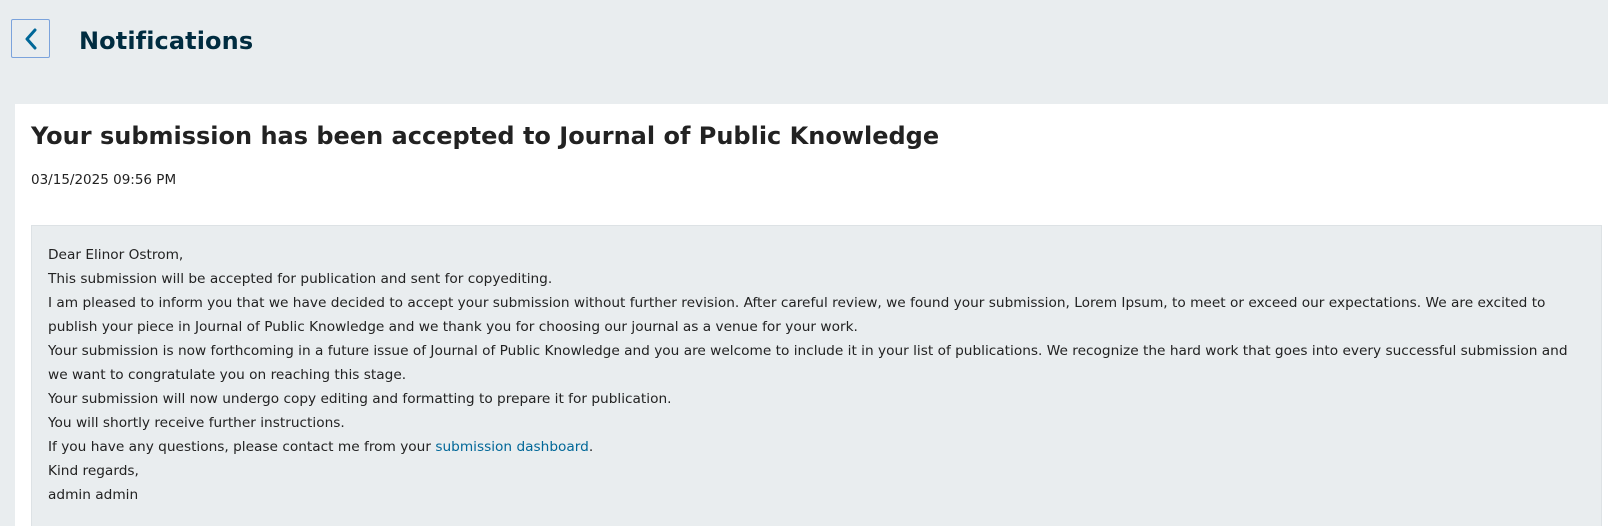 The image size is (1608, 526). What do you see at coordinates (104, 180) in the screenshot?
I see `notification-date: 03/15/2025 09:56 PM` at bounding box center [104, 180].